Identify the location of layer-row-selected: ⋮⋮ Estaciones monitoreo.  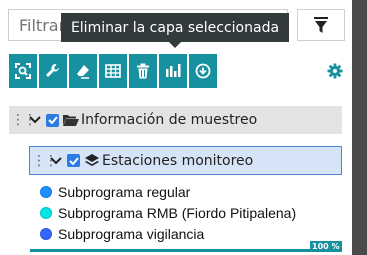
(185, 160).